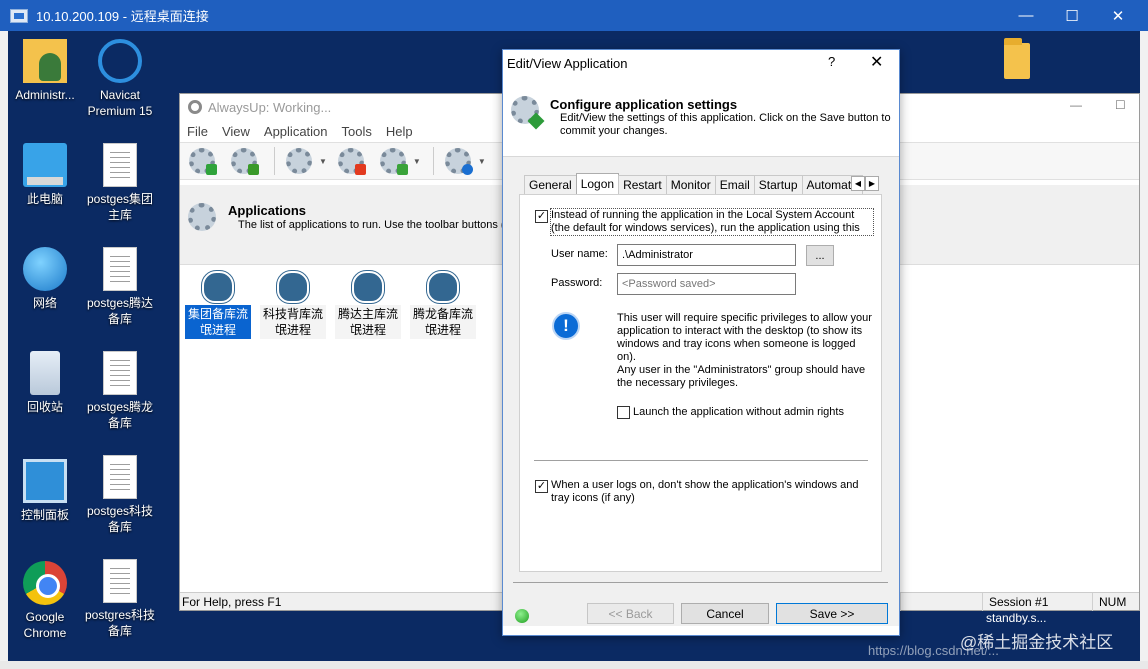  Describe the element at coordinates (267, 210) in the screenshot. I see `applications-title: Applications` at that location.